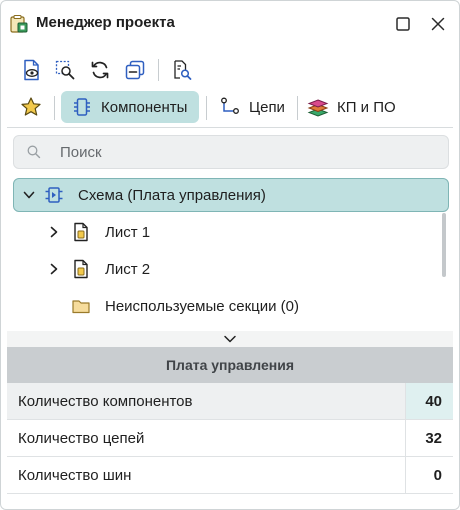 This screenshot has height=510, width=460. I want to click on star-icon, so click(31, 106).